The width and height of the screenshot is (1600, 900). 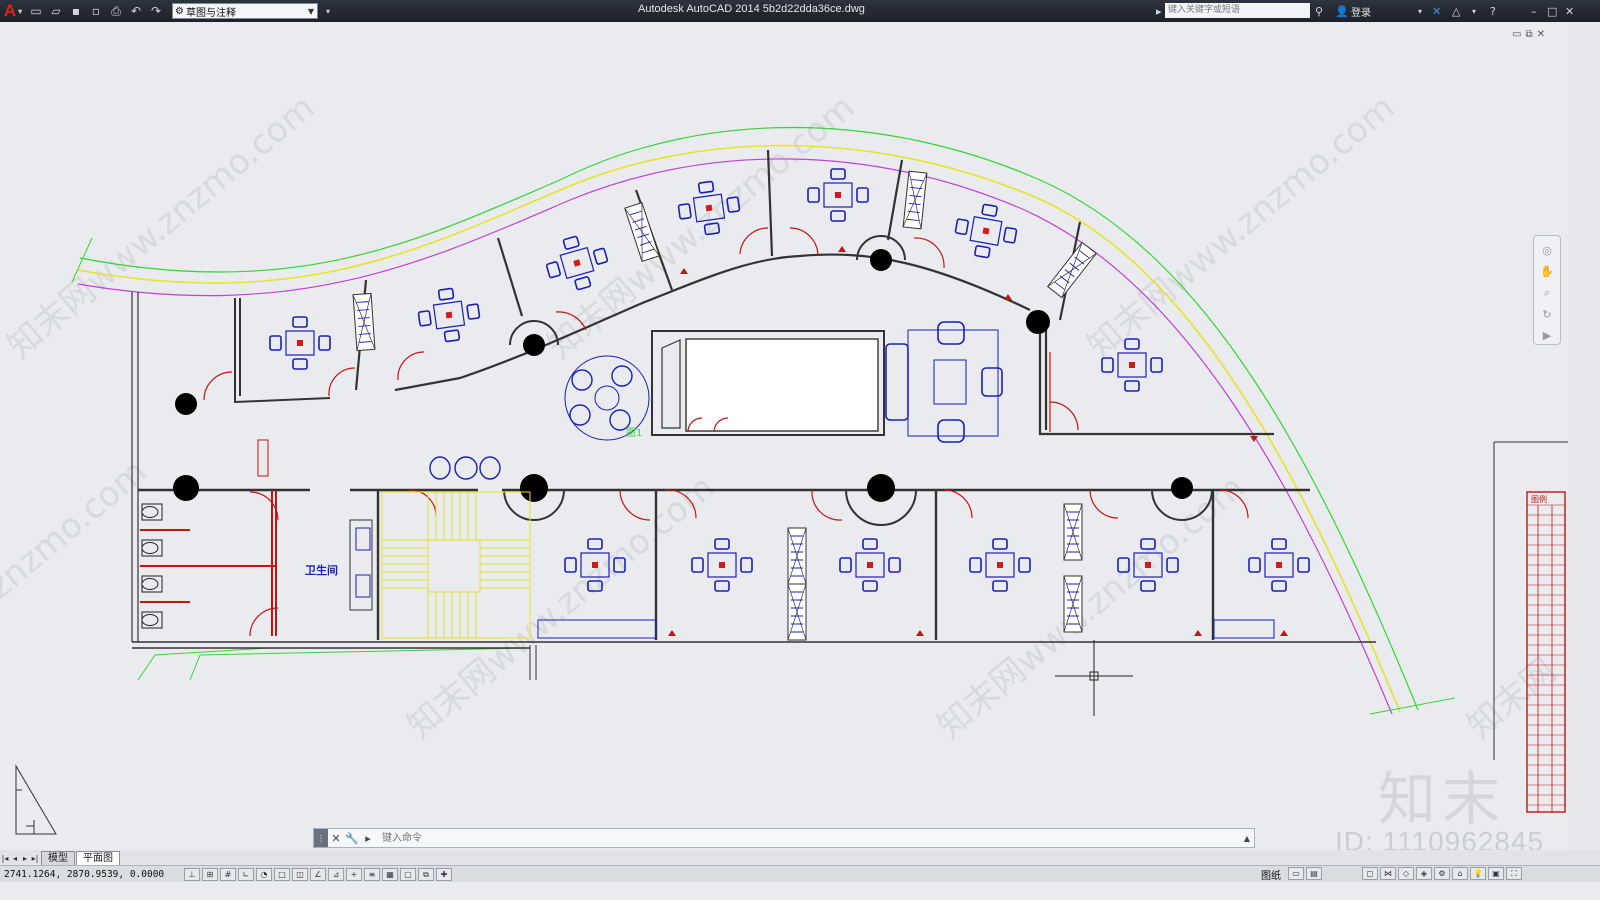 I want to click on saveas-icon: ▫, so click(x=96, y=11).